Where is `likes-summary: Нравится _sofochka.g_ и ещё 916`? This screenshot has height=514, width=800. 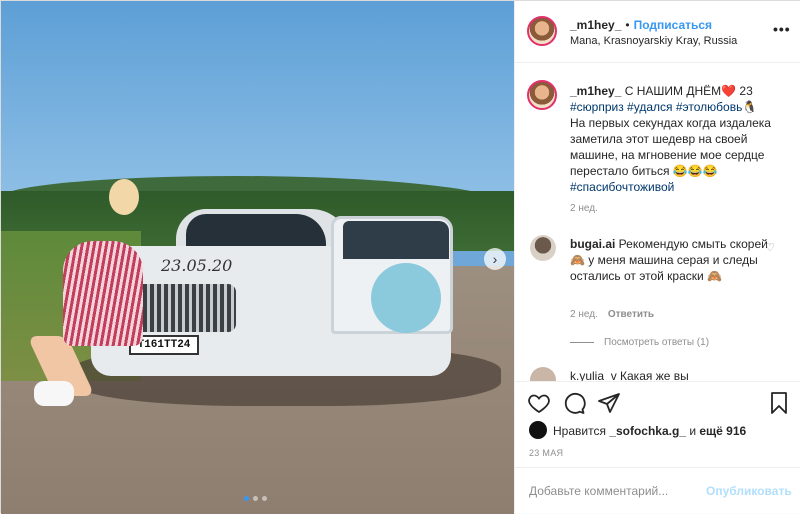
likes-summary: Нравится _sofochka.g_ и ещё 916 is located at coordinates (659, 431).